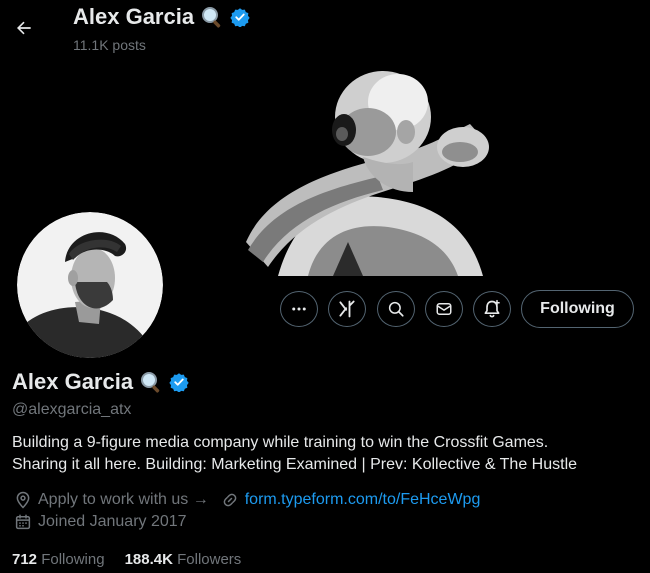 The image size is (650, 573). Describe the element at coordinates (73, 381) in the screenshot. I see `profile-name: Alex Garcia` at that location.